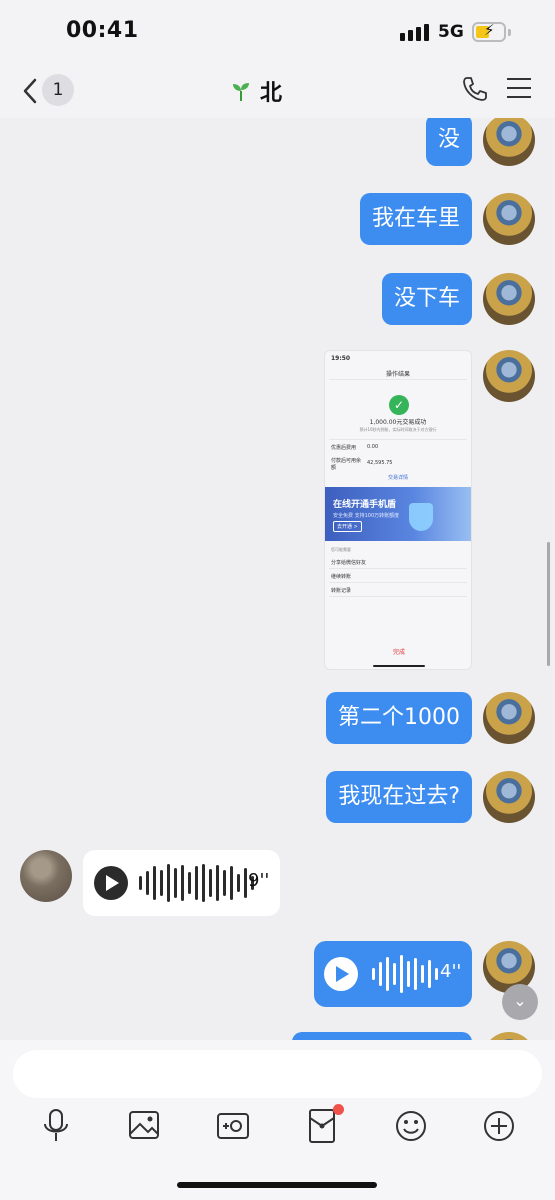 This screenshot has height=1200, width=555. I want to click on screenshot-link: 转账记录, so click(341, 591).